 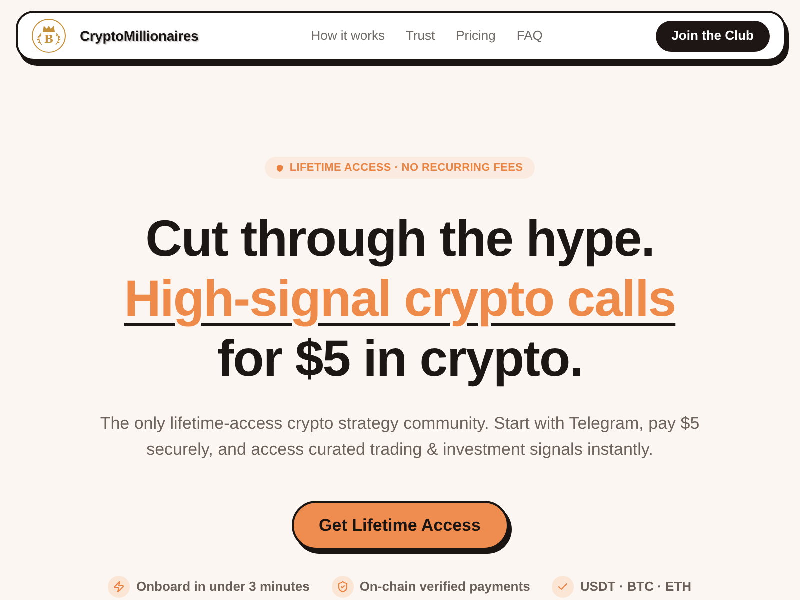 What do you see at coordinates (348, 36) in the screenshot?
I see `nav-link: How it works` at bounding box center [348, 36].